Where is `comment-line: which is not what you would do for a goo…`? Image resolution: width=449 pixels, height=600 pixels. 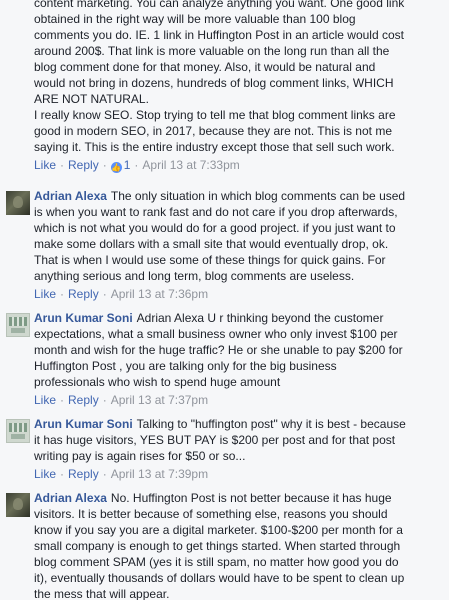 comment-line: which is not what you would do for a goo… is located at coordinates (215, 228).